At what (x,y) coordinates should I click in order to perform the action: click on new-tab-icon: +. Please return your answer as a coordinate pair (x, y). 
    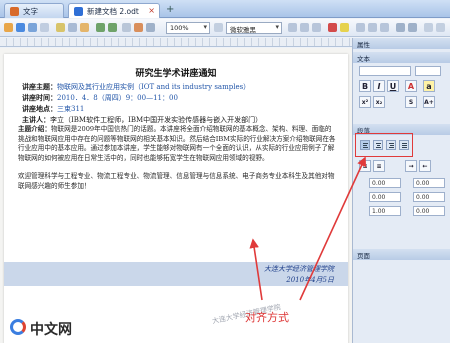
    Looking at the image, I should click on (170, 9).